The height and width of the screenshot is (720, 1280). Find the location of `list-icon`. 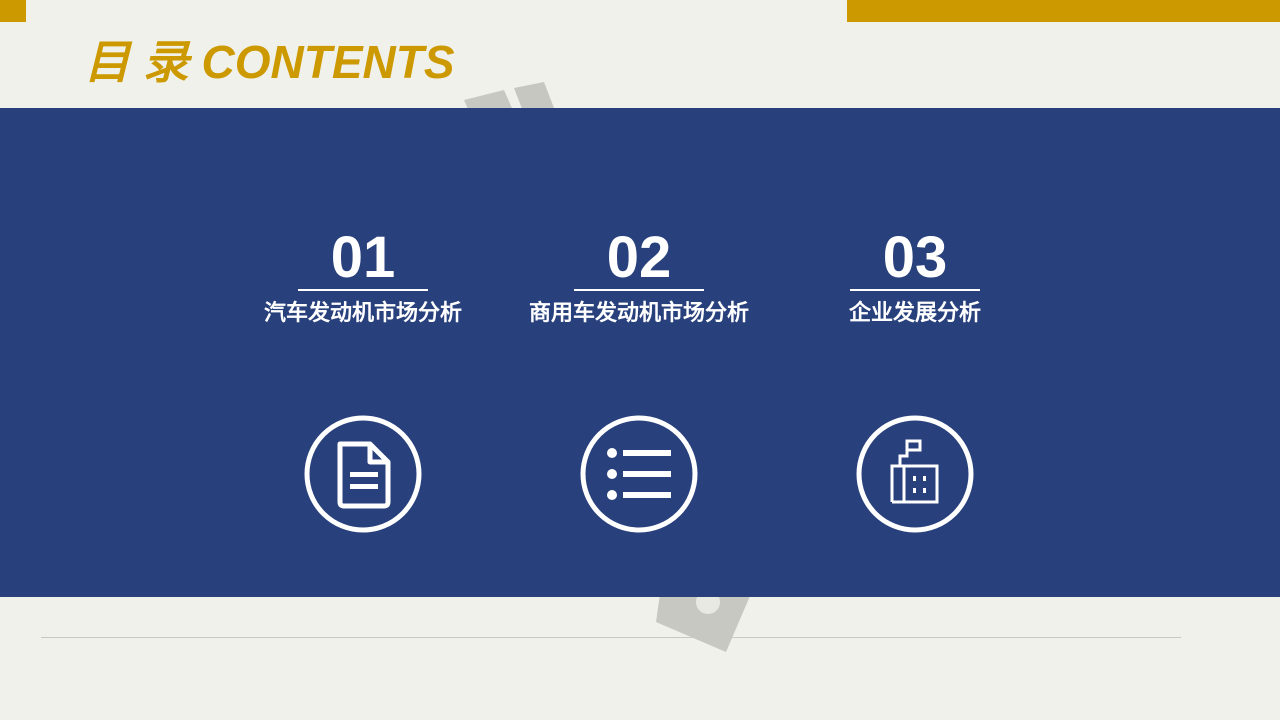

list-icon is located at coordinates (639, 474).